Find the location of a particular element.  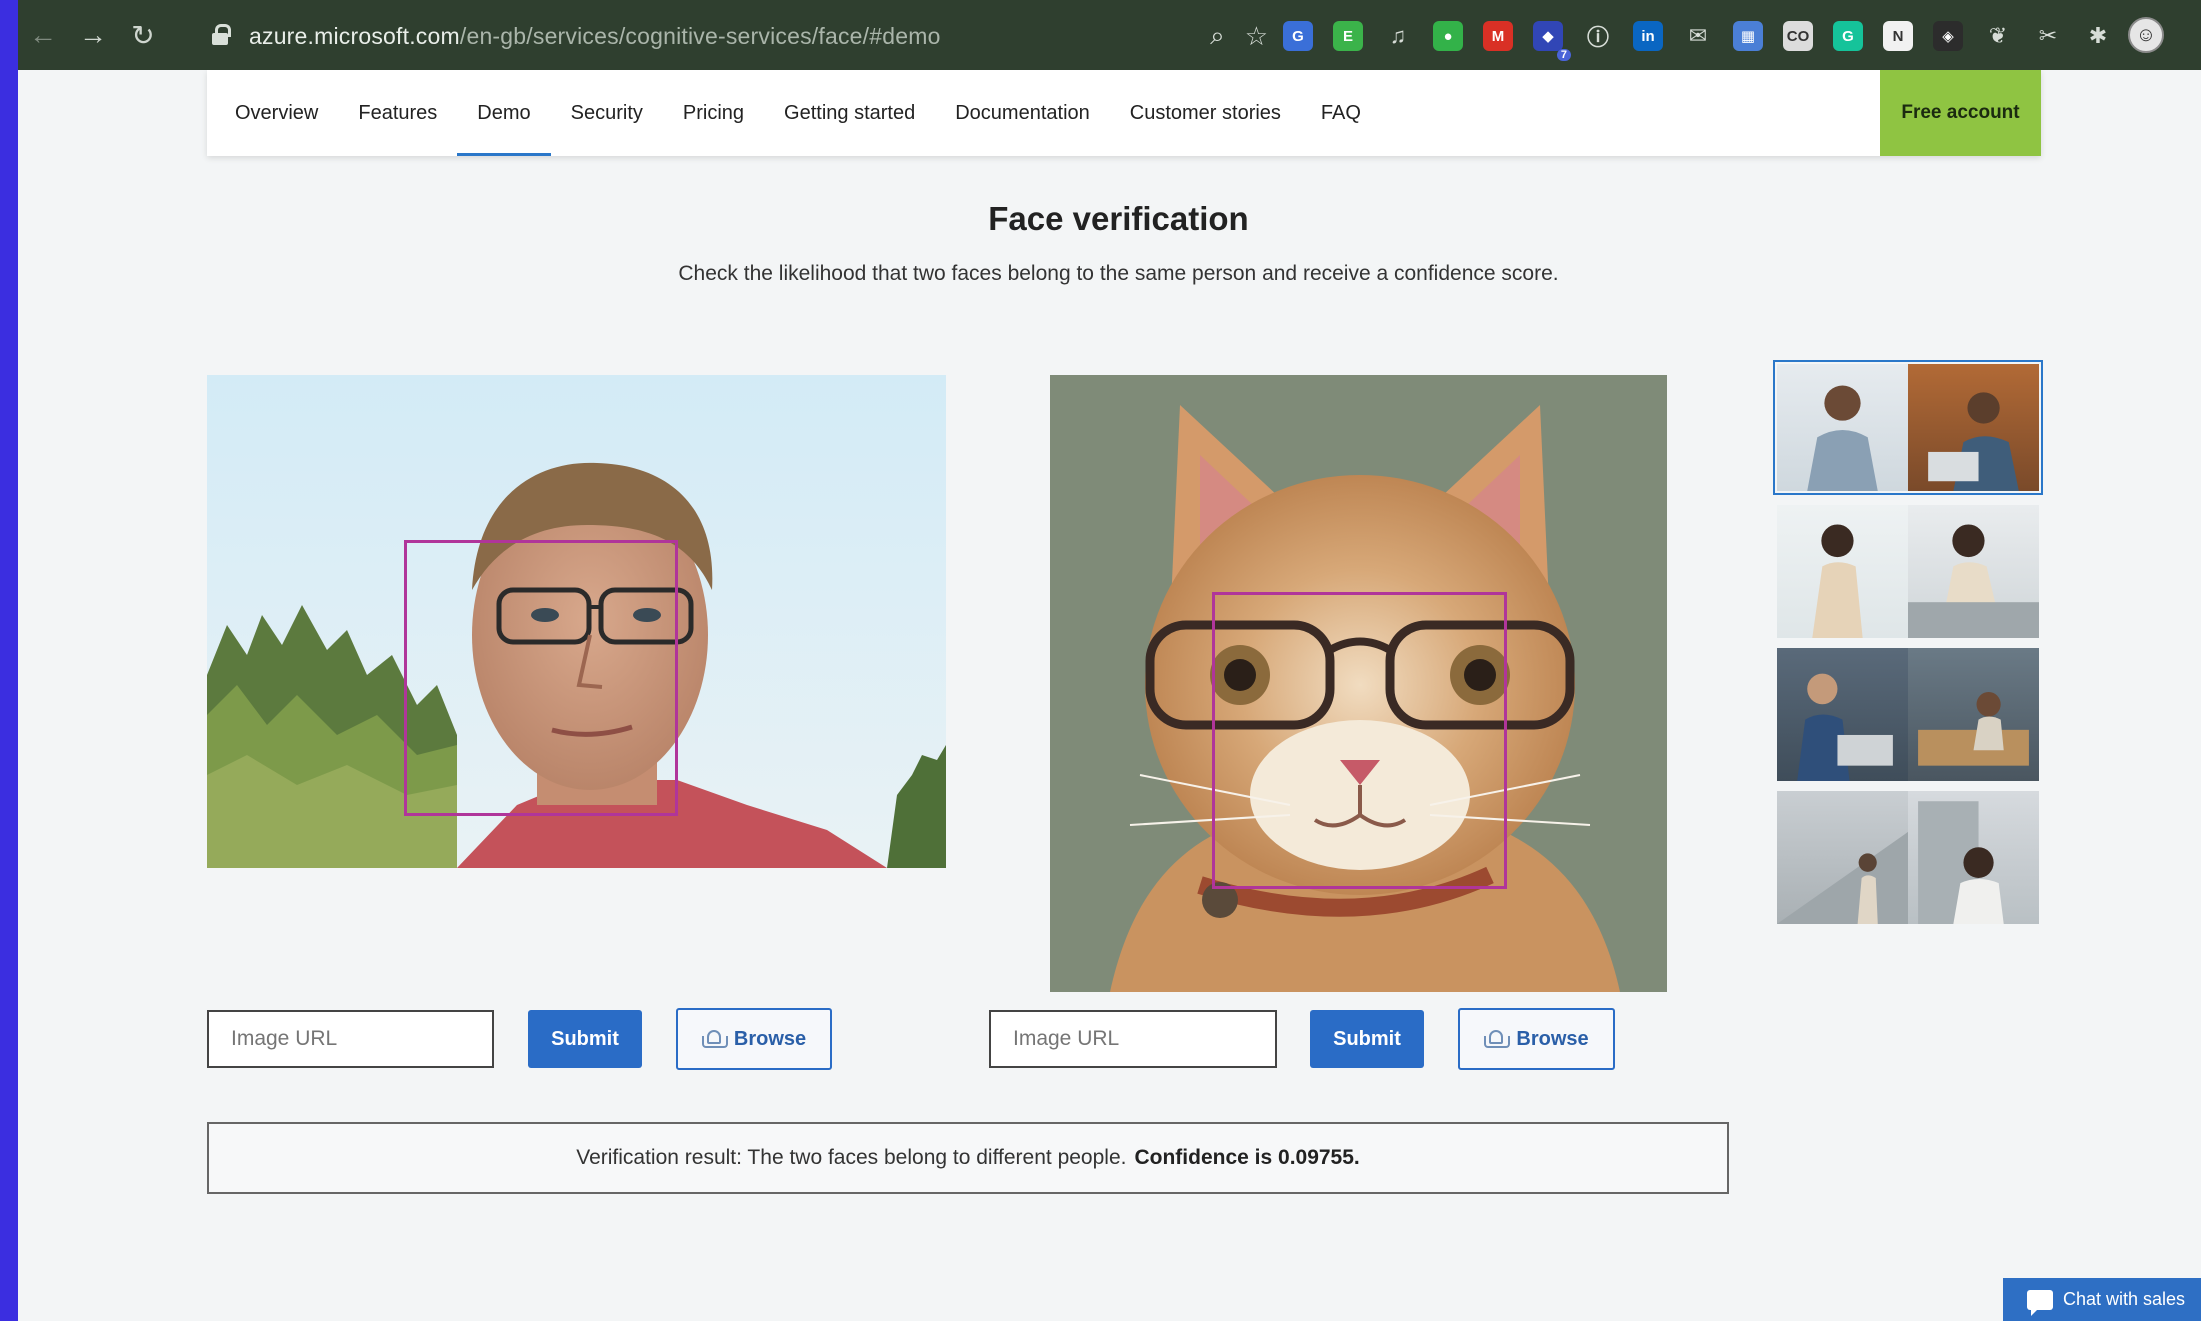

shield-ext-icon: ◈ is located at coordinates (1948, 36).